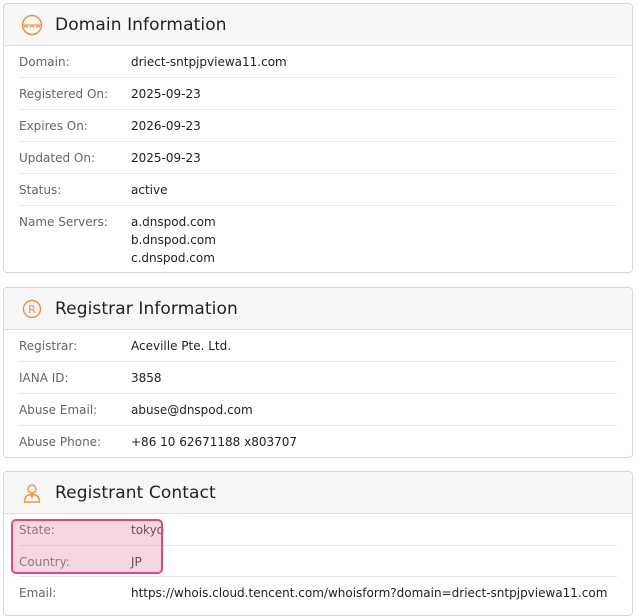 This screenshot has width=637, height=616. I want to click on row-label: Updated On:, so click(57, 158).